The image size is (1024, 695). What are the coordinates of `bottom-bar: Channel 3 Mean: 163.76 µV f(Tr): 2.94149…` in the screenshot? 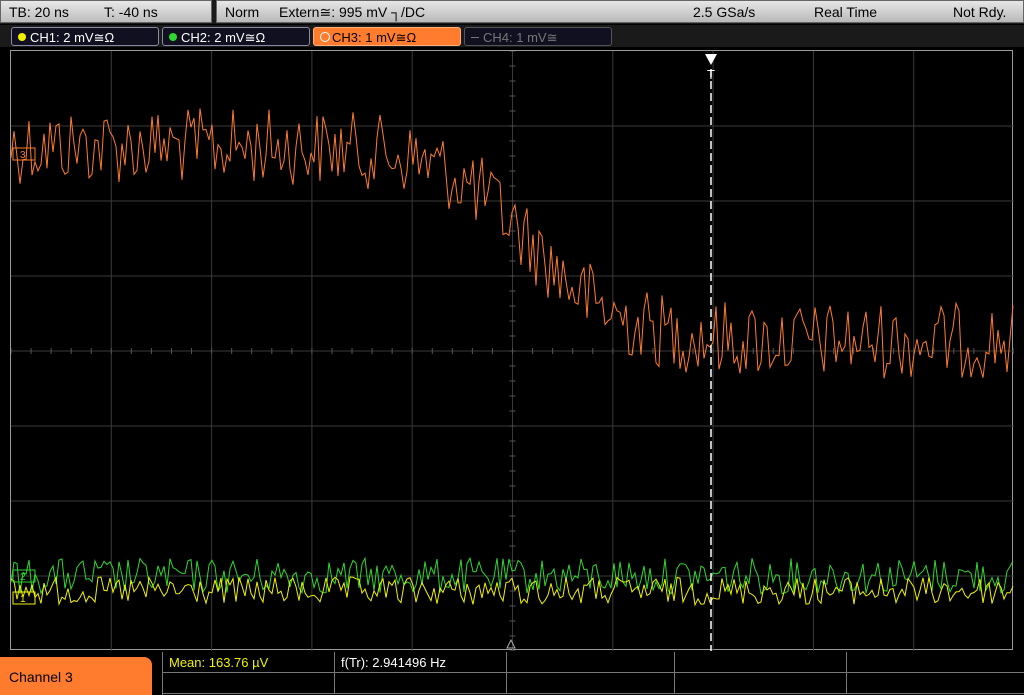 It's located at (512, 673).